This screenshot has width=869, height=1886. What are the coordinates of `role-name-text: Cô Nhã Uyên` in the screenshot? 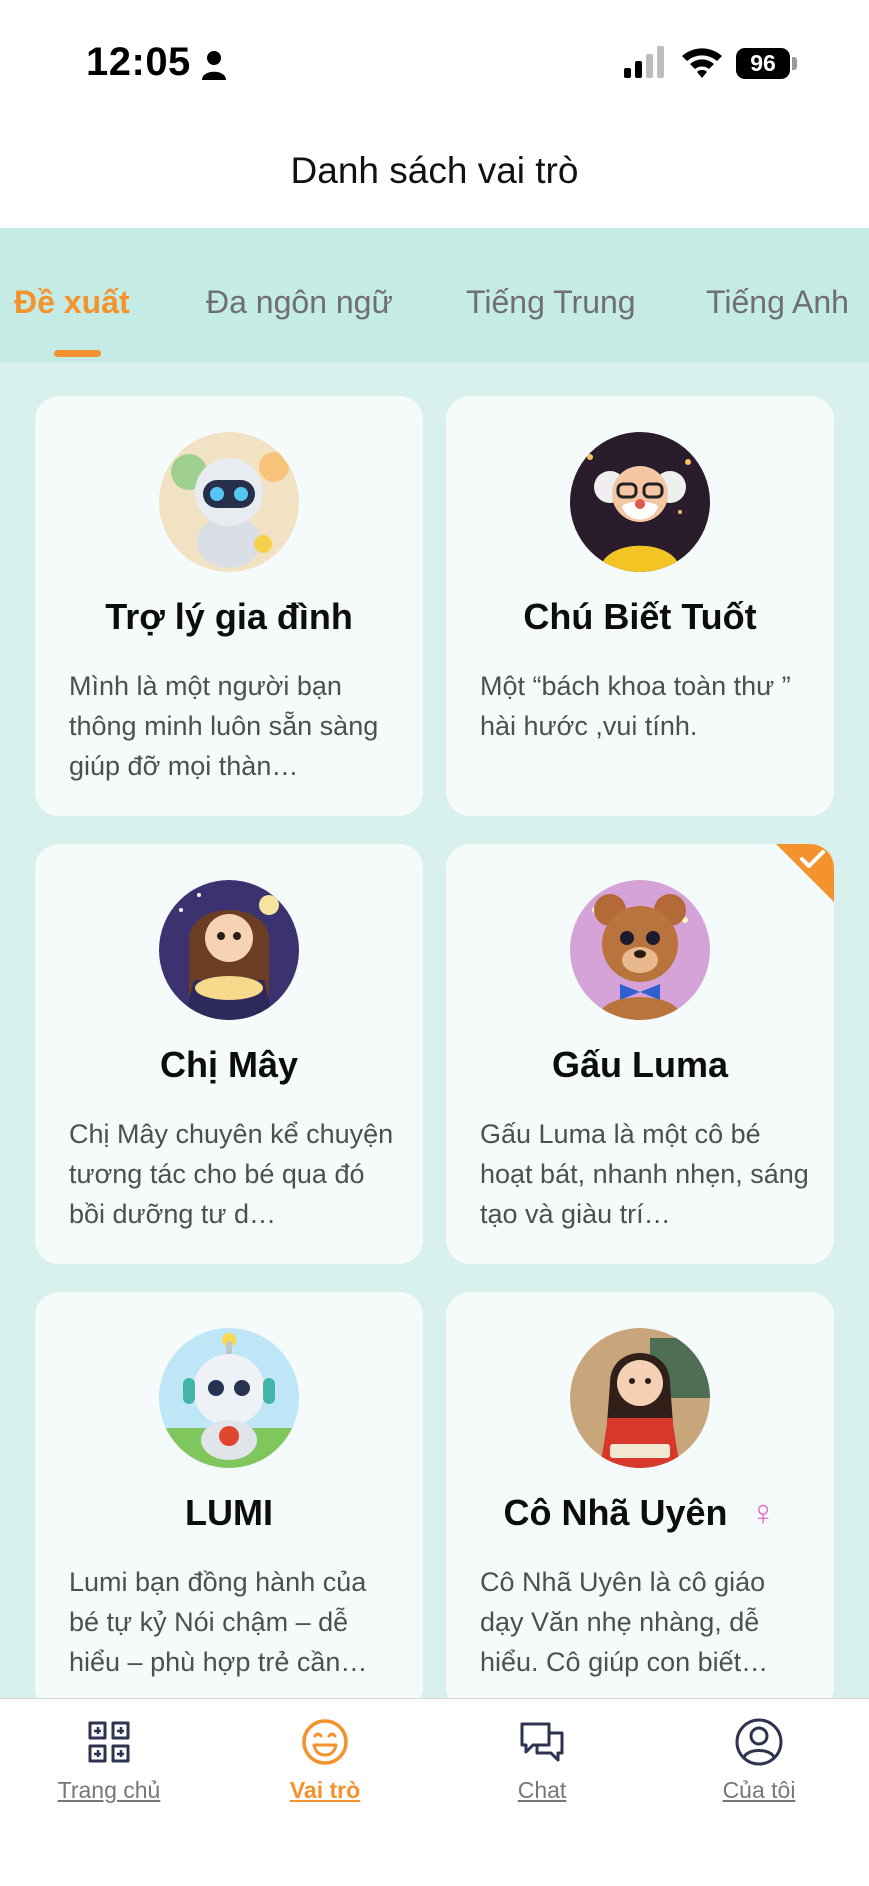 It's located at (615, 1512).